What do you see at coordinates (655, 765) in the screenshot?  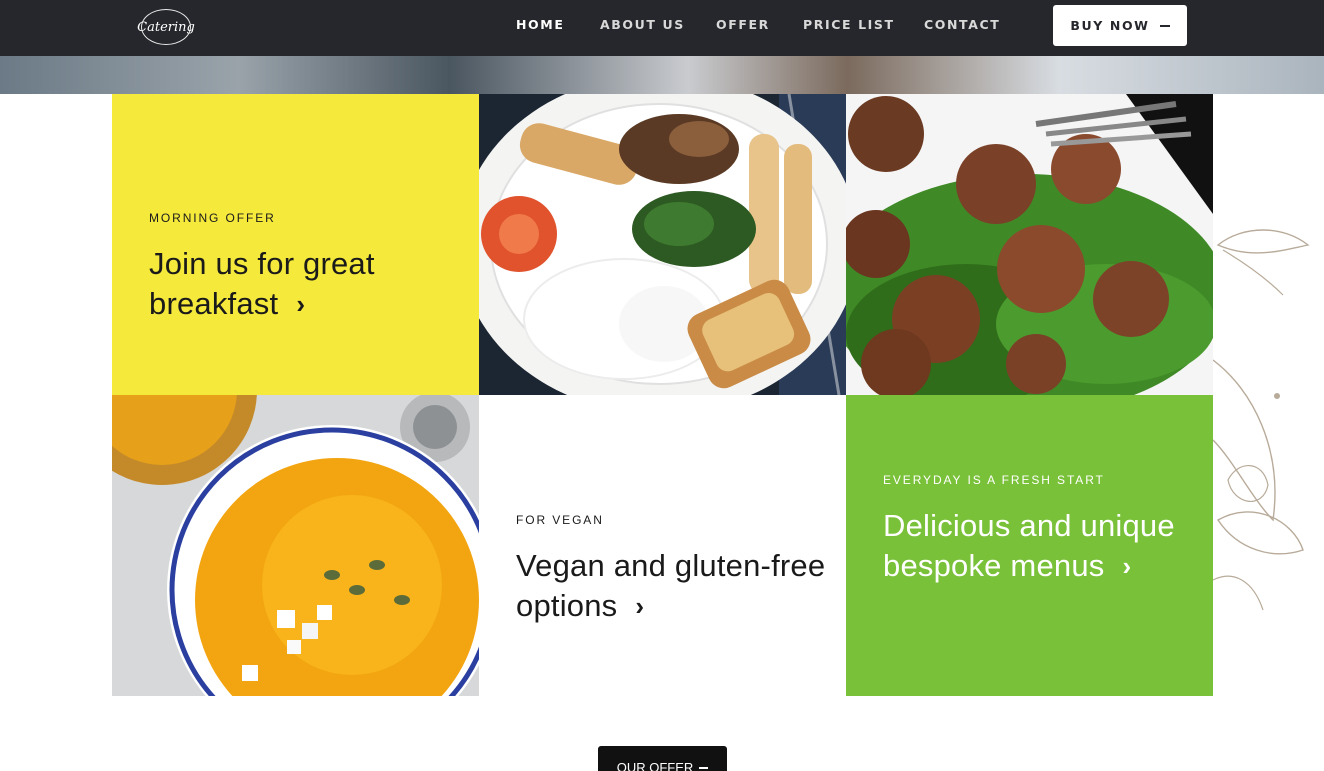 I see `our-offer-label: OUR OFFER` at bounding box center [655, 765].